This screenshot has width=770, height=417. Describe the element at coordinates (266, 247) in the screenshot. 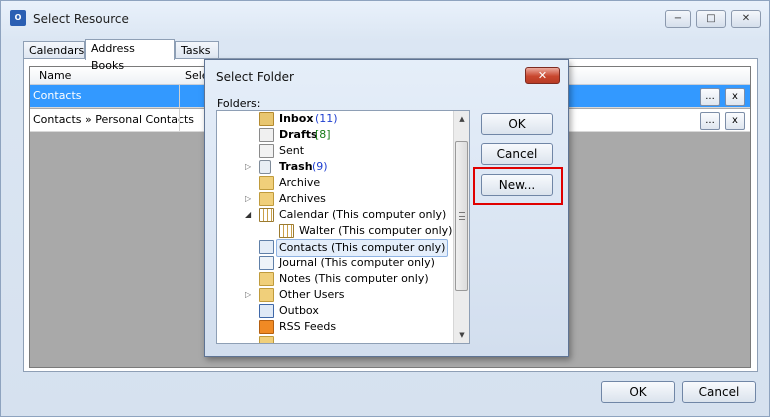

I see `contacts-icon` at that location.